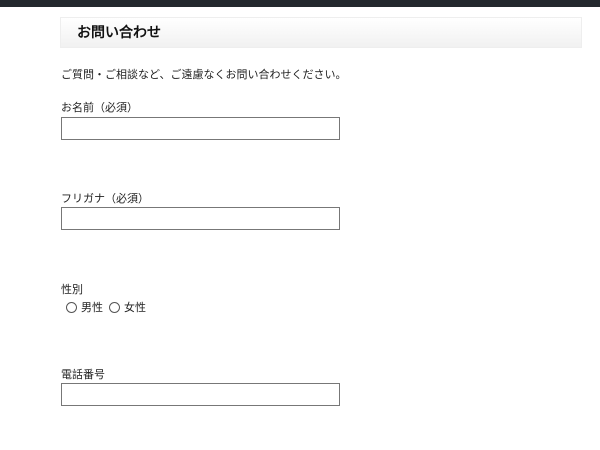  What do you see at coordinates (200, 218) in the screenshot?
I see `furigana-input` at bounding box center [200, 218].